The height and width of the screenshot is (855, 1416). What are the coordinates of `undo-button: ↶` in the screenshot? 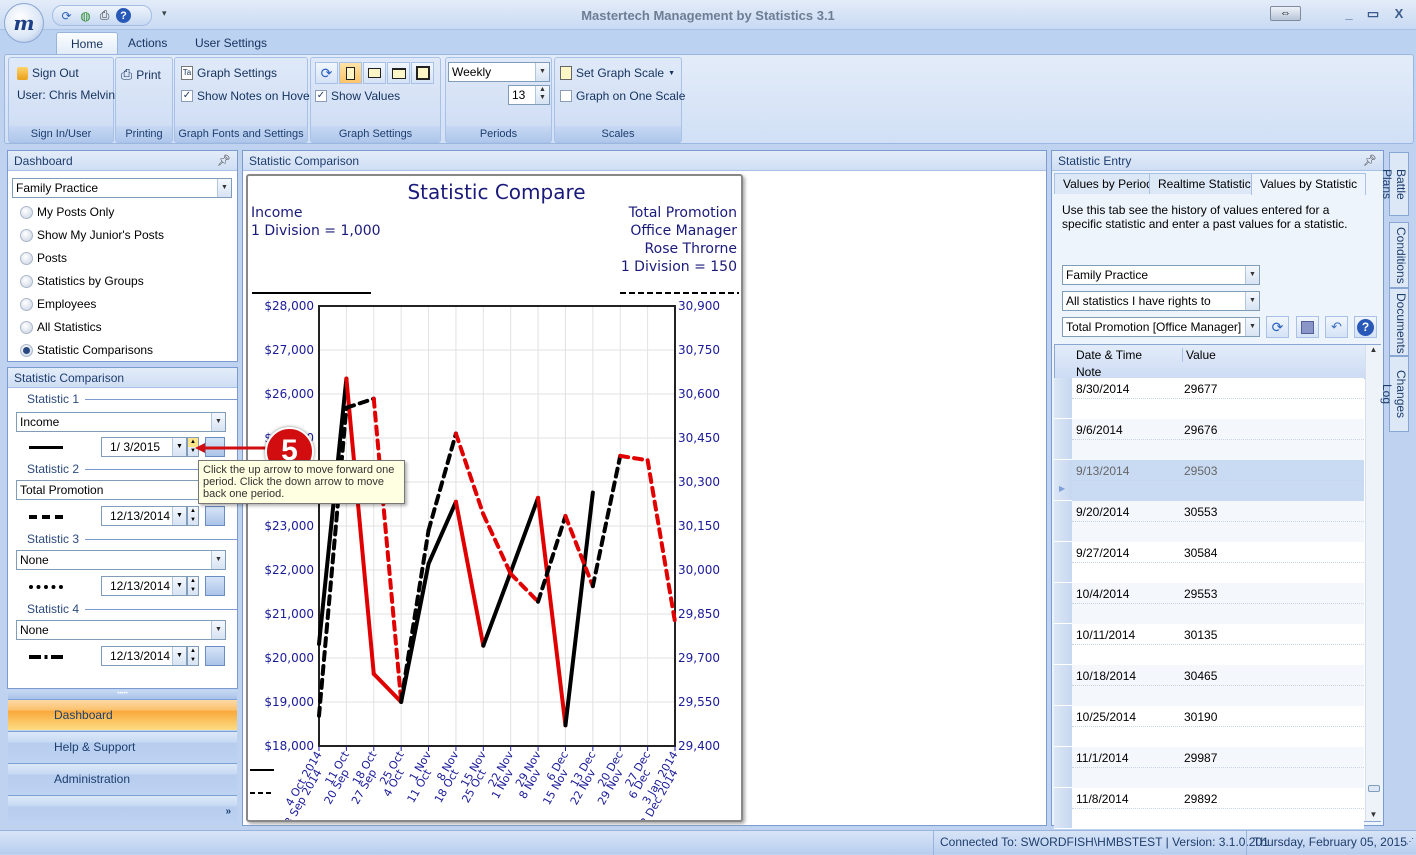 It's located at (1336, 327).